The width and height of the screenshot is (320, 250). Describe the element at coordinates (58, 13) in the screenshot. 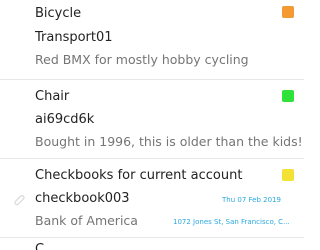

I see `item-title: Bicycle` at that location.